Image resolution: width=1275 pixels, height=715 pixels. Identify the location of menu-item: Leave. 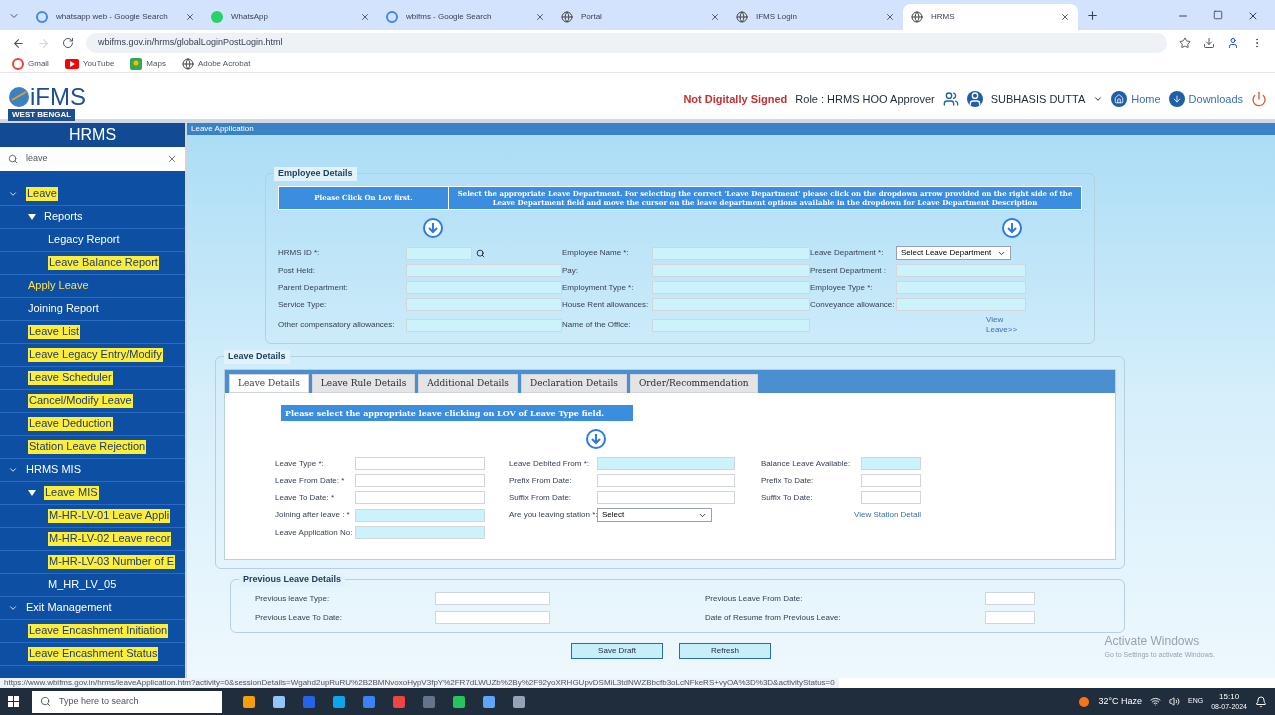
(42, 194).